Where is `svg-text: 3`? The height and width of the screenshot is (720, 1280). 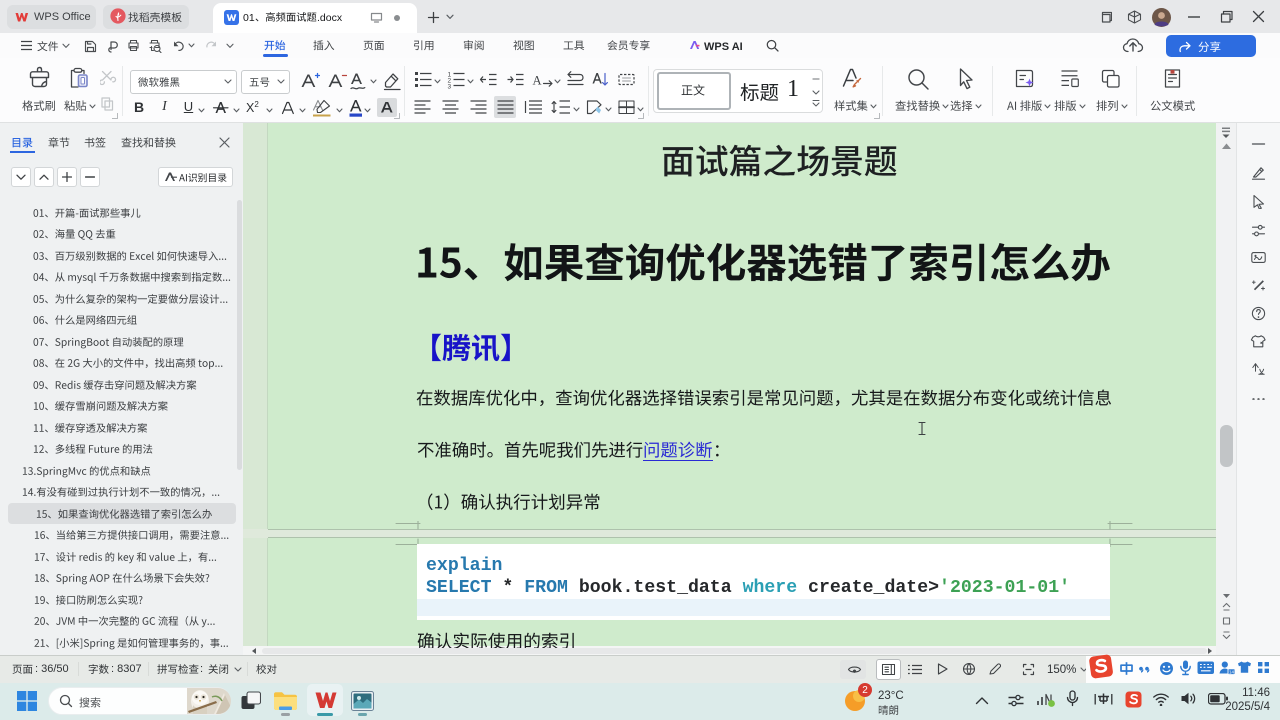 svg-text: 3 is located at coordinates (450, 87).